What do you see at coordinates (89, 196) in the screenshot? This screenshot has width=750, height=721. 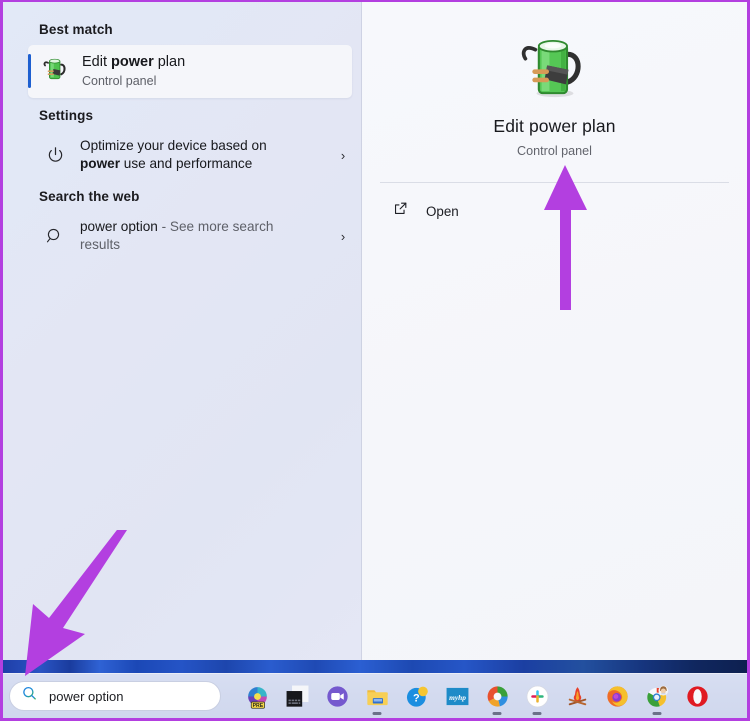 I see `section-heading-search-the-web: Search the web` at bounding box center [89, 196].